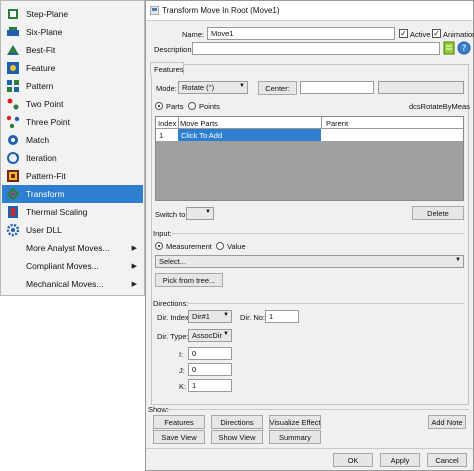 This screenshot has height=471, width=474. What do you see at coordinates (295, 437) in the screenshot?
I see `summary-button: Summary` at bounding box center [295, 437].